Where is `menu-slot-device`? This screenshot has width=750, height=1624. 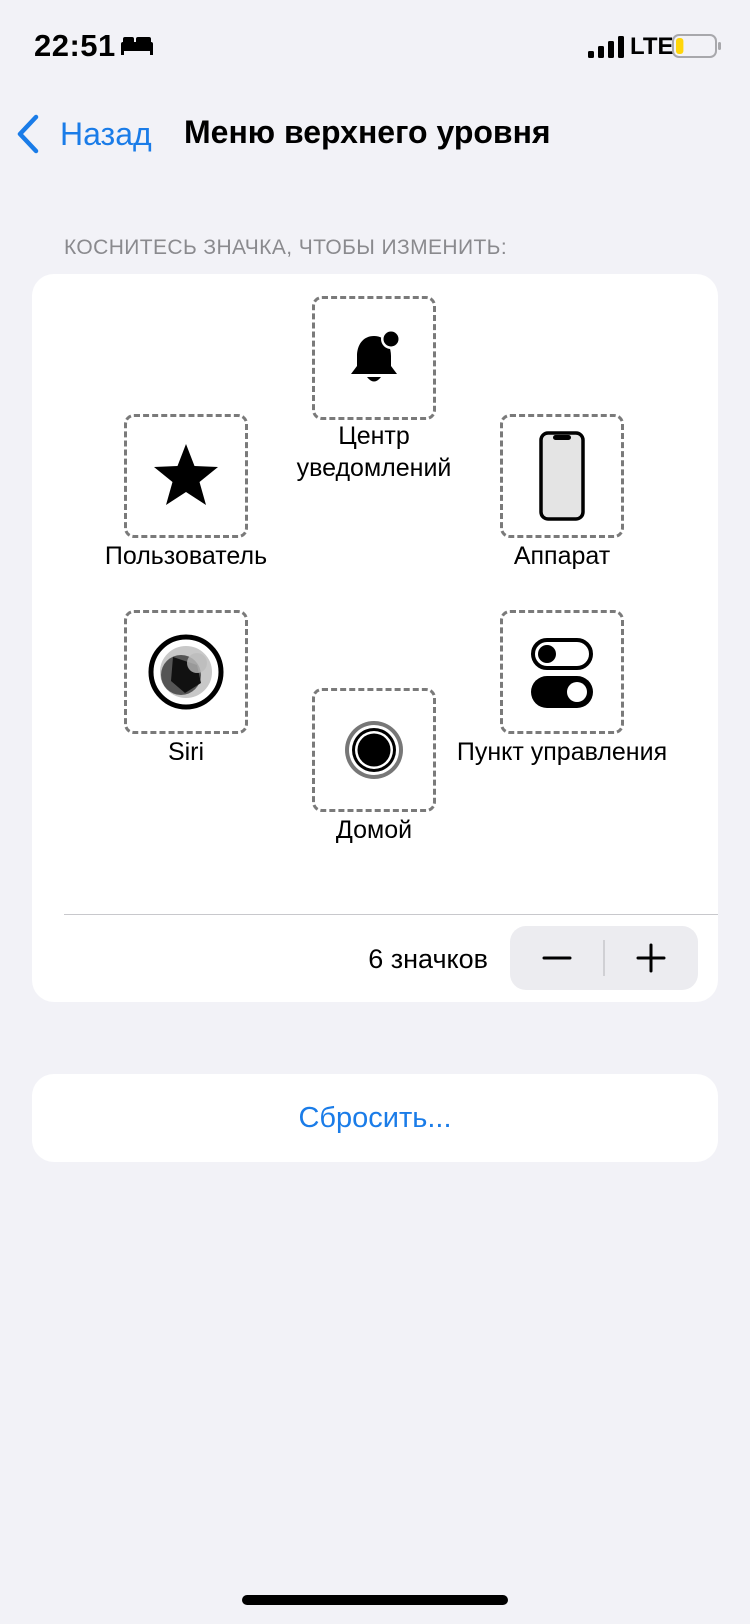 menu-slot-device is located at coordinates (562, 476).